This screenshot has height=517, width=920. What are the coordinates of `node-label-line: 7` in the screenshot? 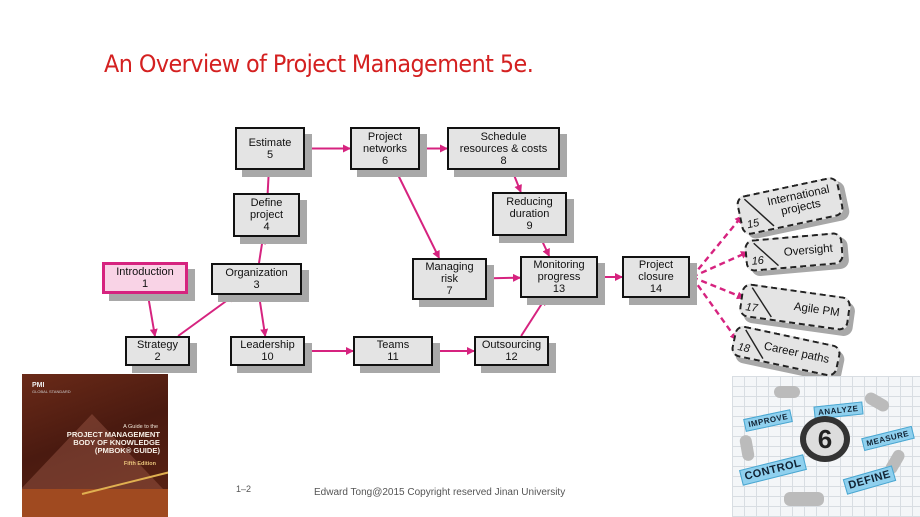 It's located at (449, 291).